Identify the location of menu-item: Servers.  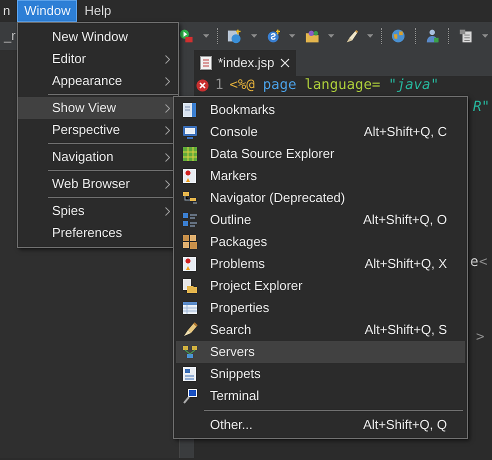
(320, 352).